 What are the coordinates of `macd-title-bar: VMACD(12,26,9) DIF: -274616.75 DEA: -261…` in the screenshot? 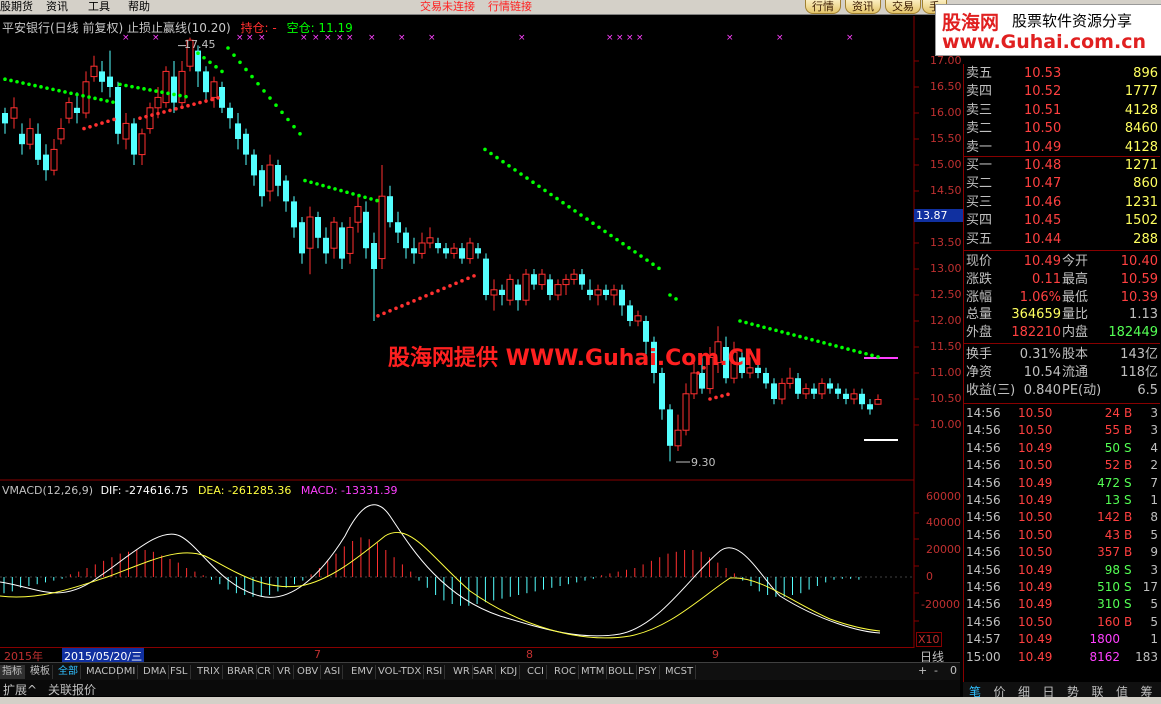 It's located at (200, 490).